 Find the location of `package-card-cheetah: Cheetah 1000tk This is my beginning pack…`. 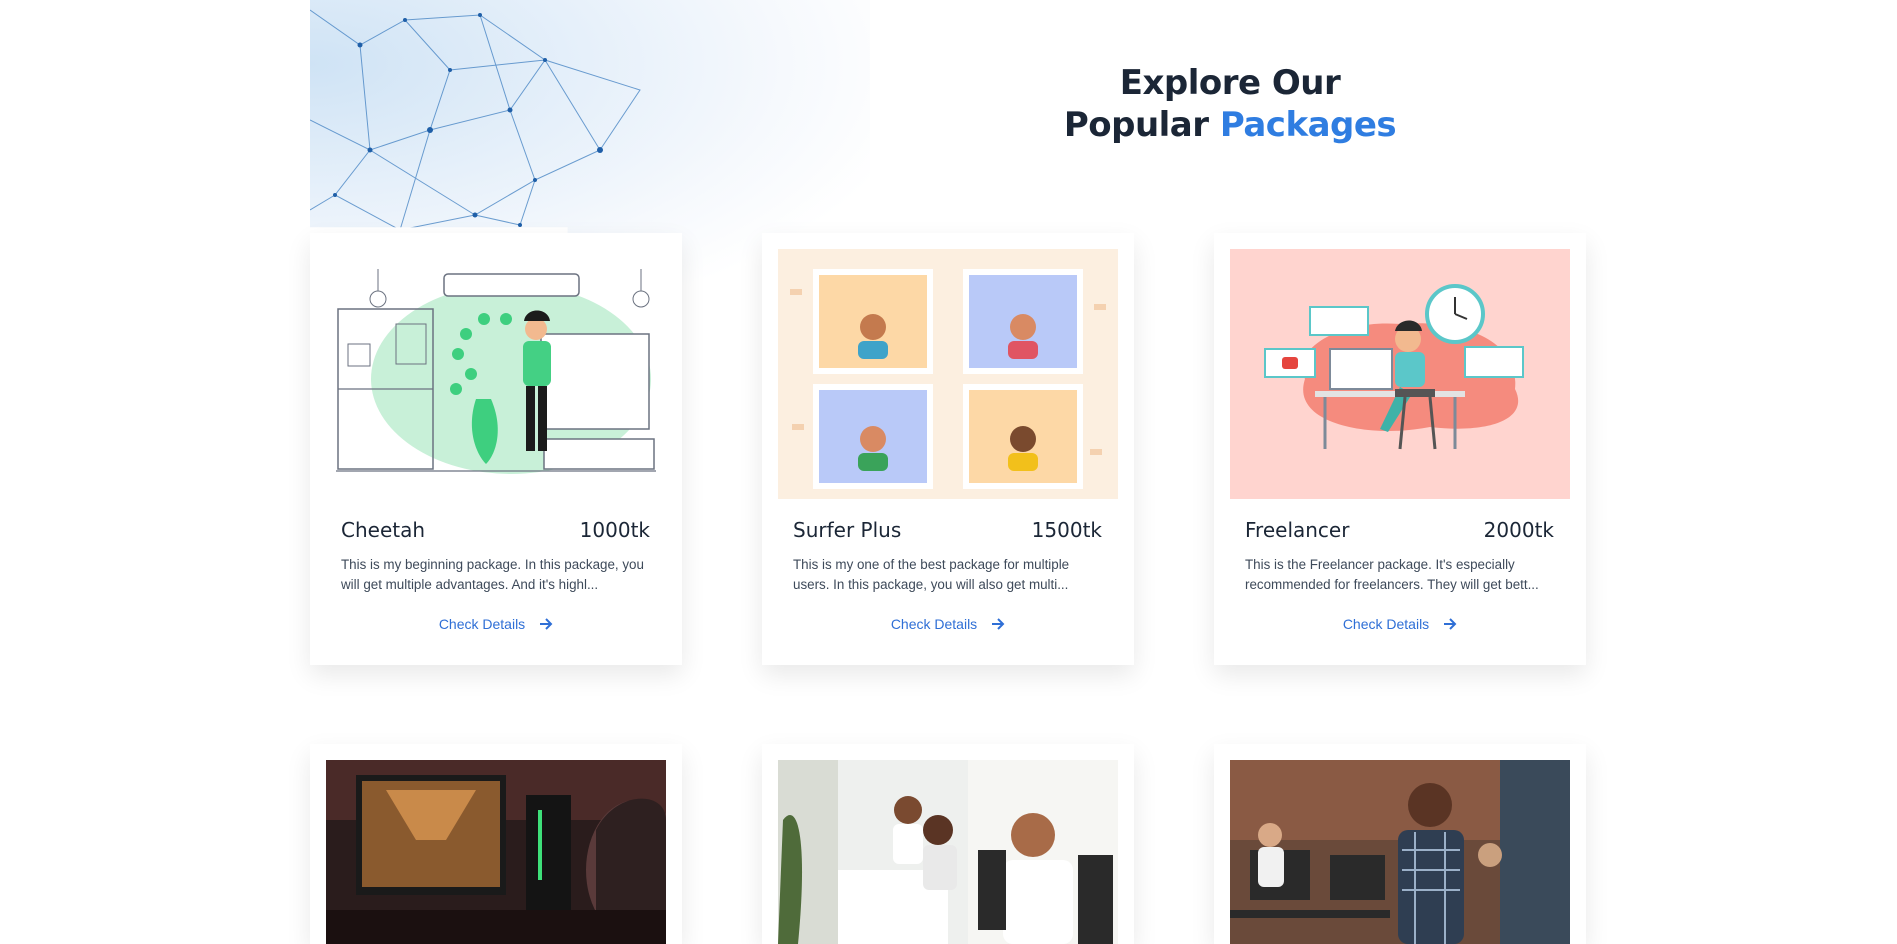

package-card-cheetah: Cheetah 1000tk This is my beginning pack… is located at coordinates (496, 449).